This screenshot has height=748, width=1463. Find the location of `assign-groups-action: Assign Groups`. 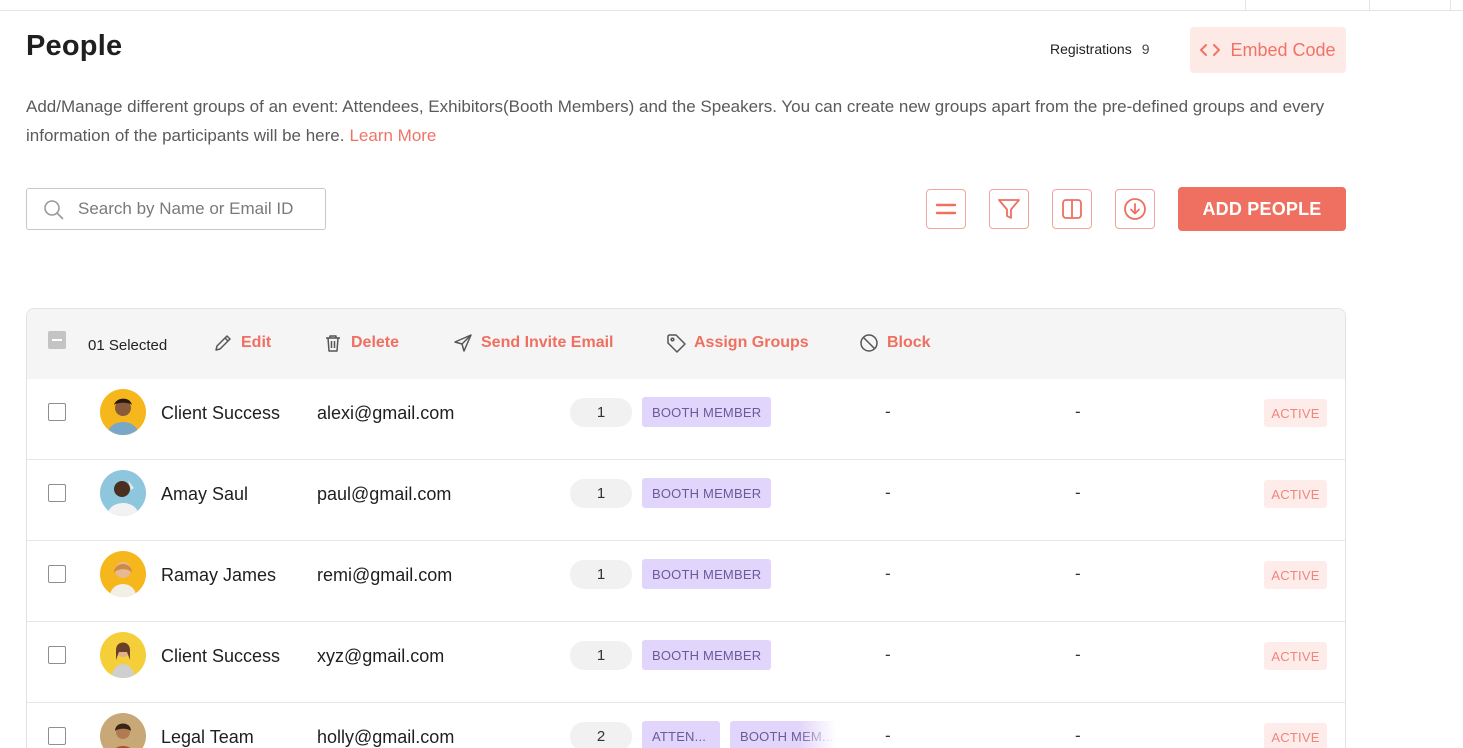

assign-groups-action: Assign Groups is located at coordinates (737, 343).